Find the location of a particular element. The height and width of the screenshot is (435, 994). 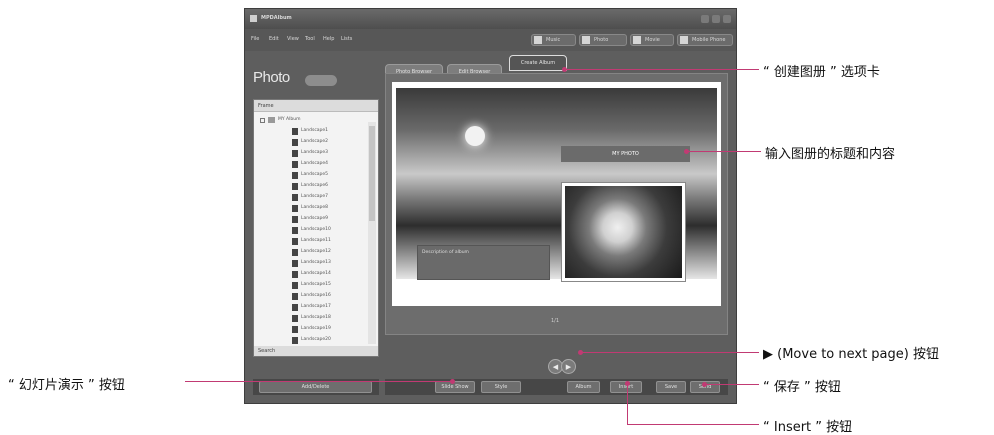

tree-item: Landscape15 is located at coordinates (327, 285).